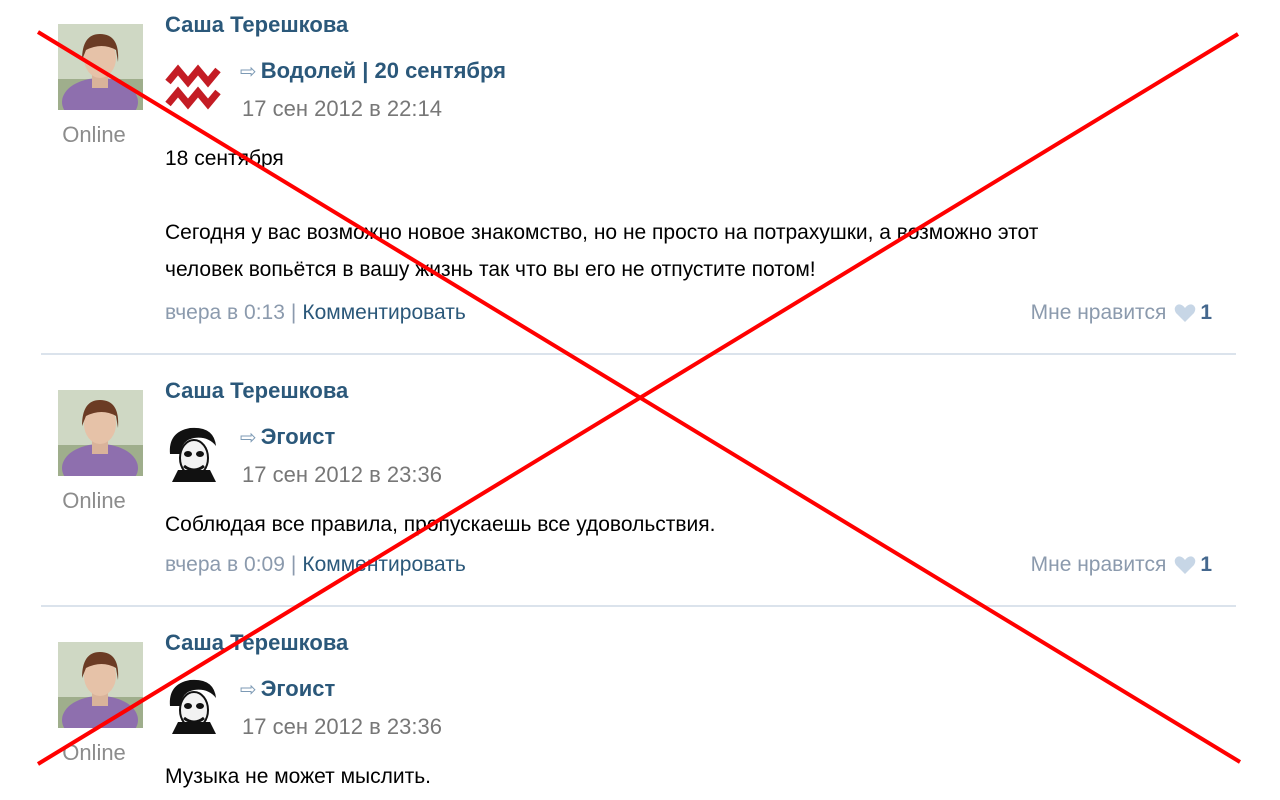  What do you see at coordinates (695, 195) in the screenshot?
I see `post-text-line` at bounding box center [695, 195].